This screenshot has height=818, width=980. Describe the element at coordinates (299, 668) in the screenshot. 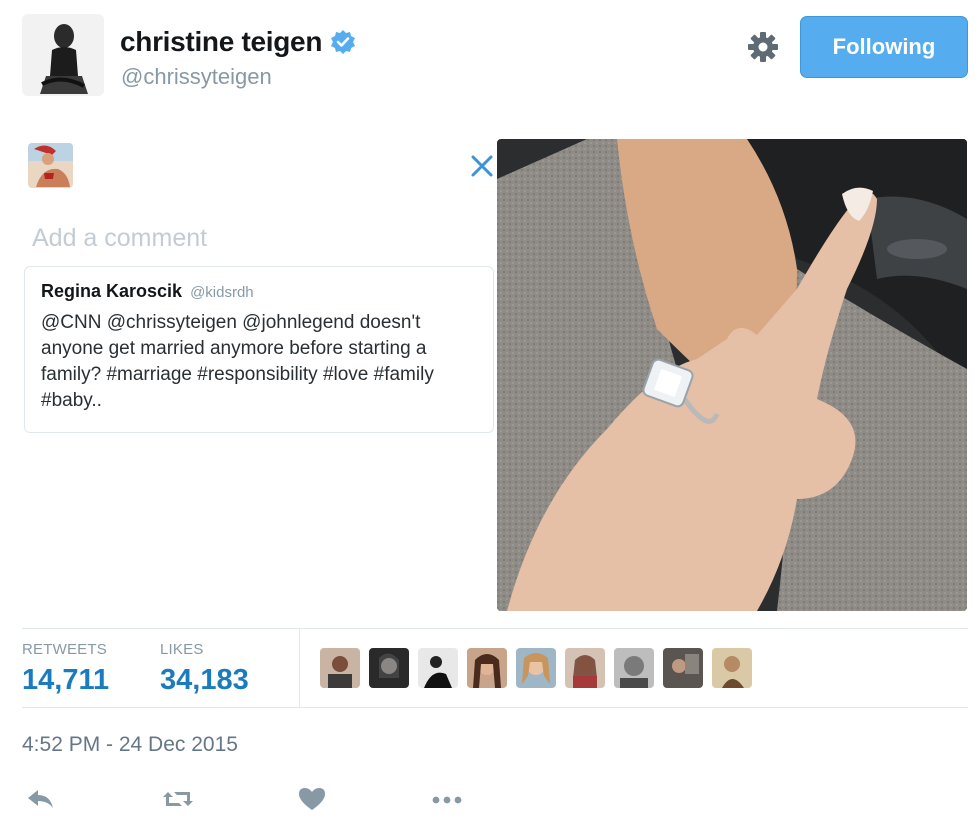

I see `stats-vertical-divider` at that location.